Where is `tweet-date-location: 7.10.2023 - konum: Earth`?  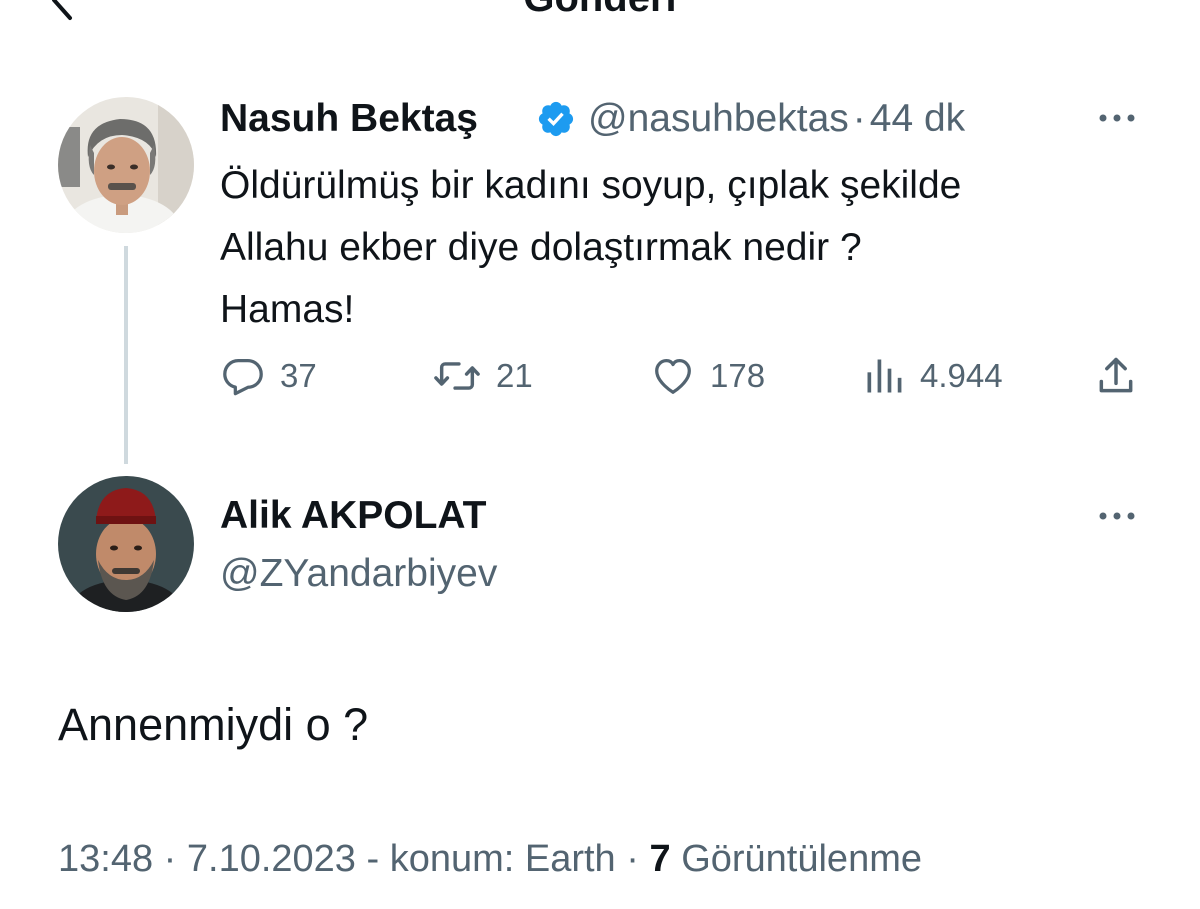
tweet-date-location: 7.10.2023 - konum: Earth is located at coordinates (401, 859).